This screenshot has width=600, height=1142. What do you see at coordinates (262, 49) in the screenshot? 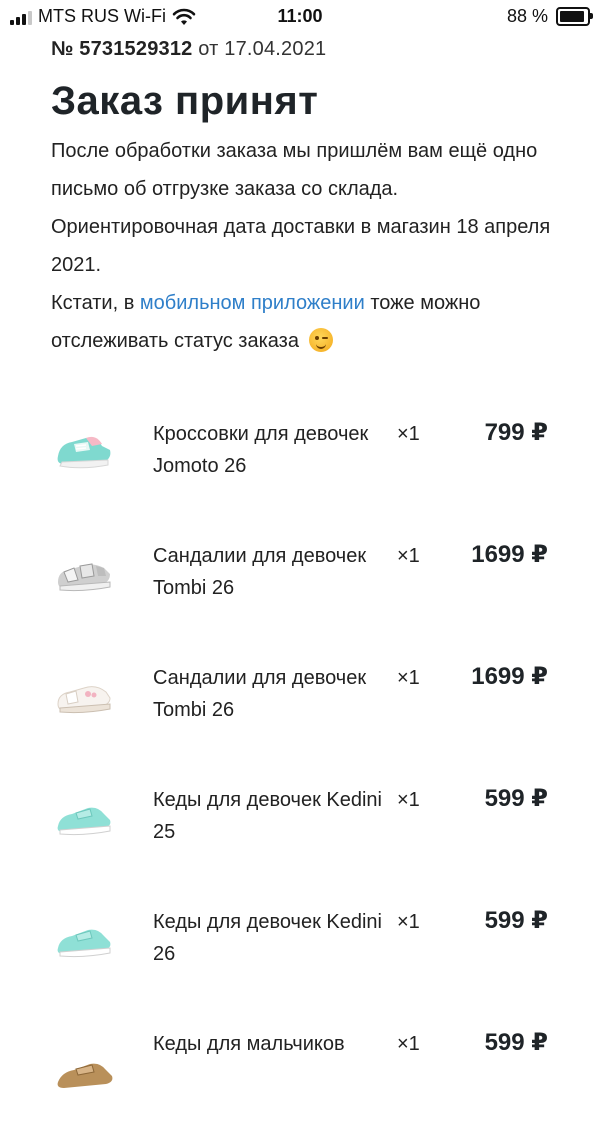
I see `order-date: от 17.04.2021` at bounding box center [262, 49].